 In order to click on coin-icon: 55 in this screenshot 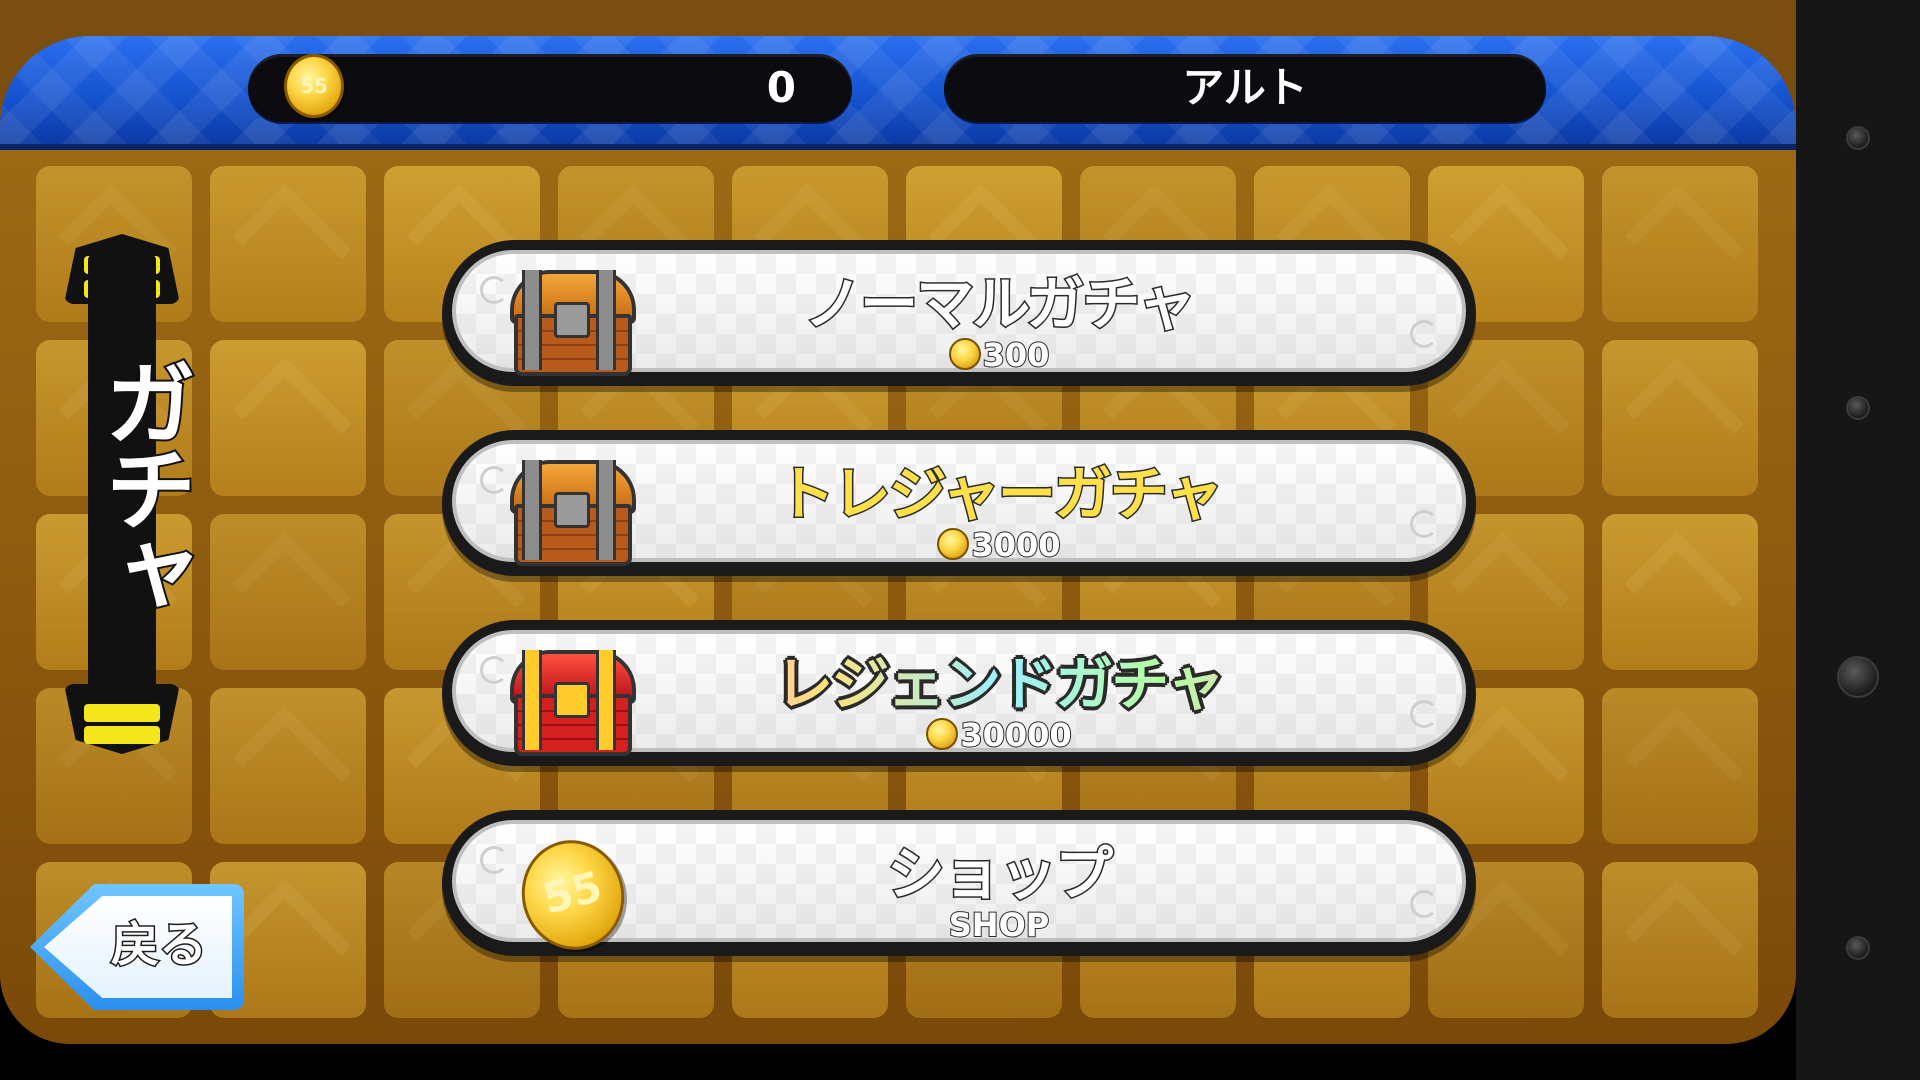, I will do `click(314, 86)`.